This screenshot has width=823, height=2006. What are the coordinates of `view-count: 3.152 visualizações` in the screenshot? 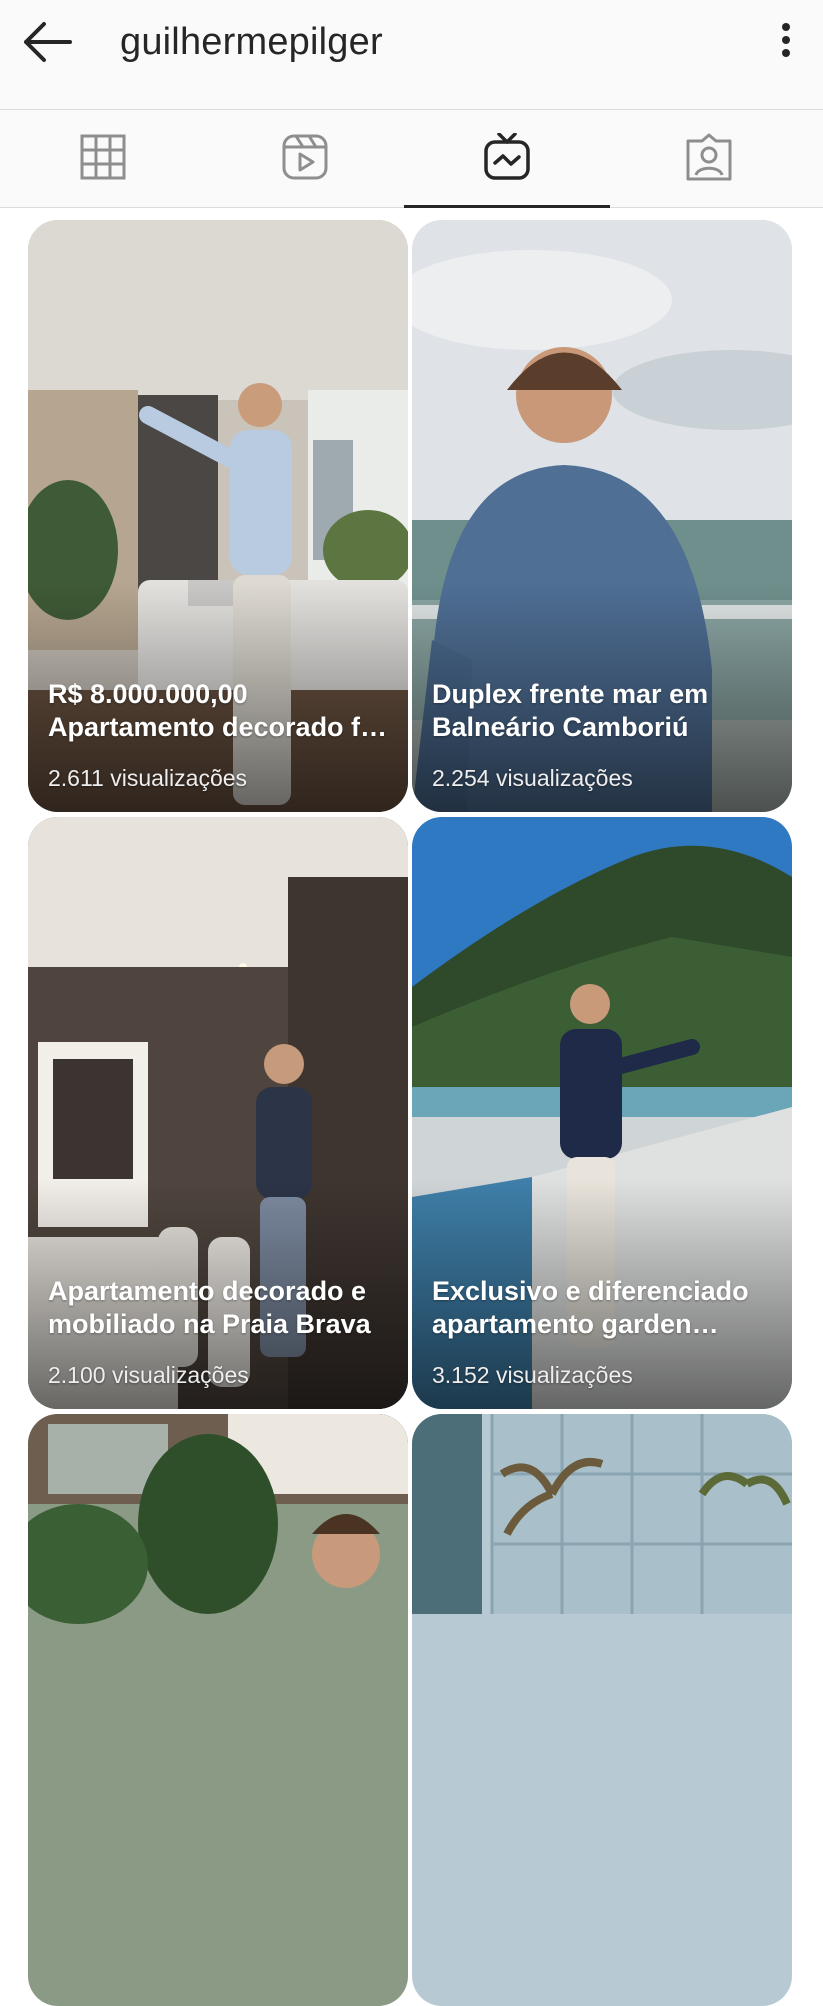 It's located at (532, 1375).